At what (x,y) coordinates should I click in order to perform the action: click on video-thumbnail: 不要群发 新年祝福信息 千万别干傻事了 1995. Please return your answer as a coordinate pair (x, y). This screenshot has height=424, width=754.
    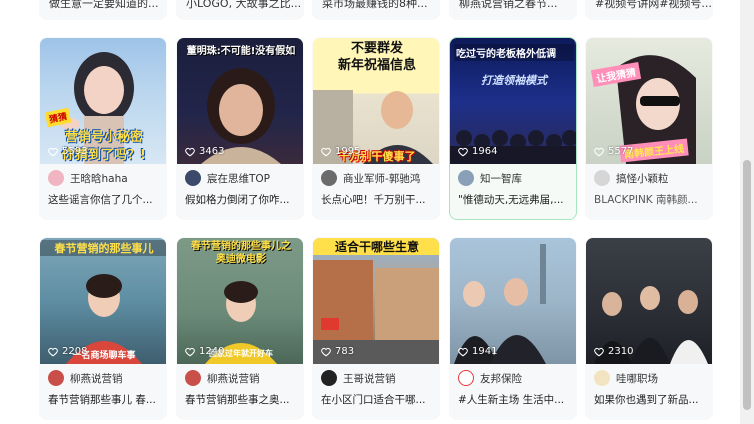
    Looking at the image, I should click on (376, 101).